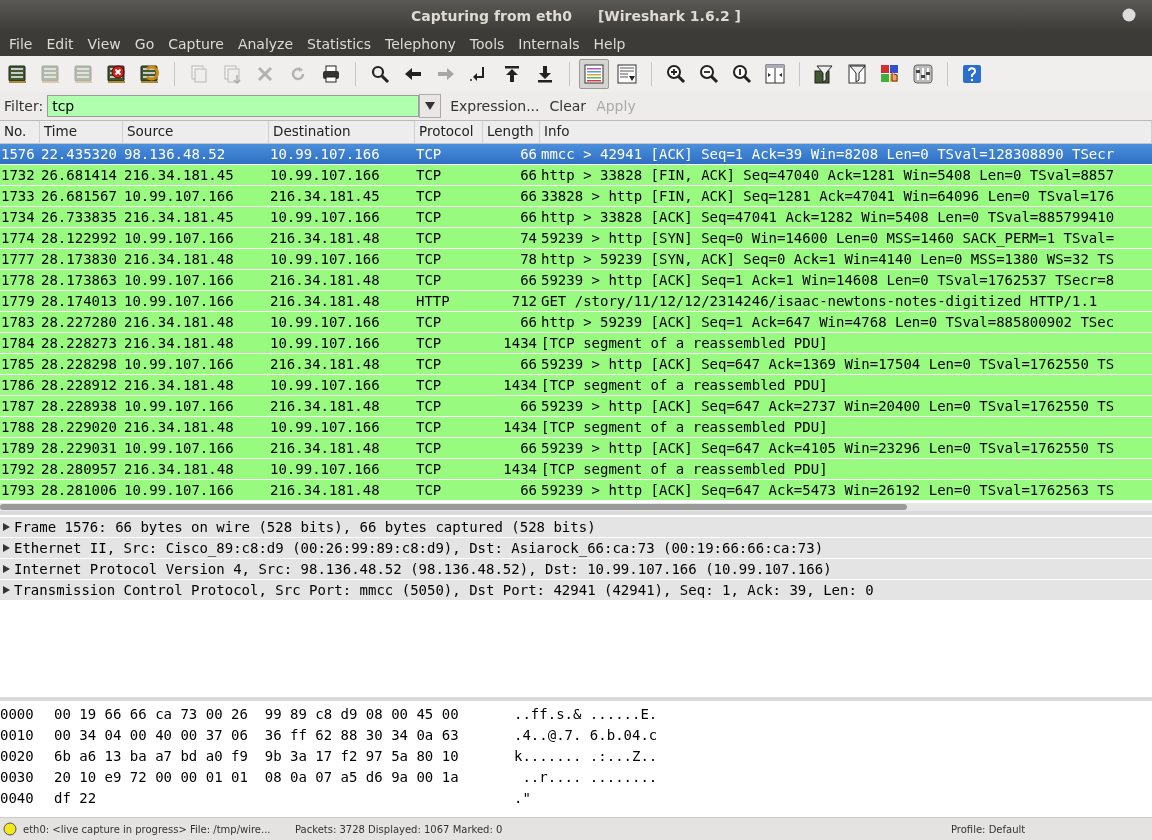  Describe the element at coordinates (524, 301) in the screenshot. I see `length-cell-text: 712` at that location.